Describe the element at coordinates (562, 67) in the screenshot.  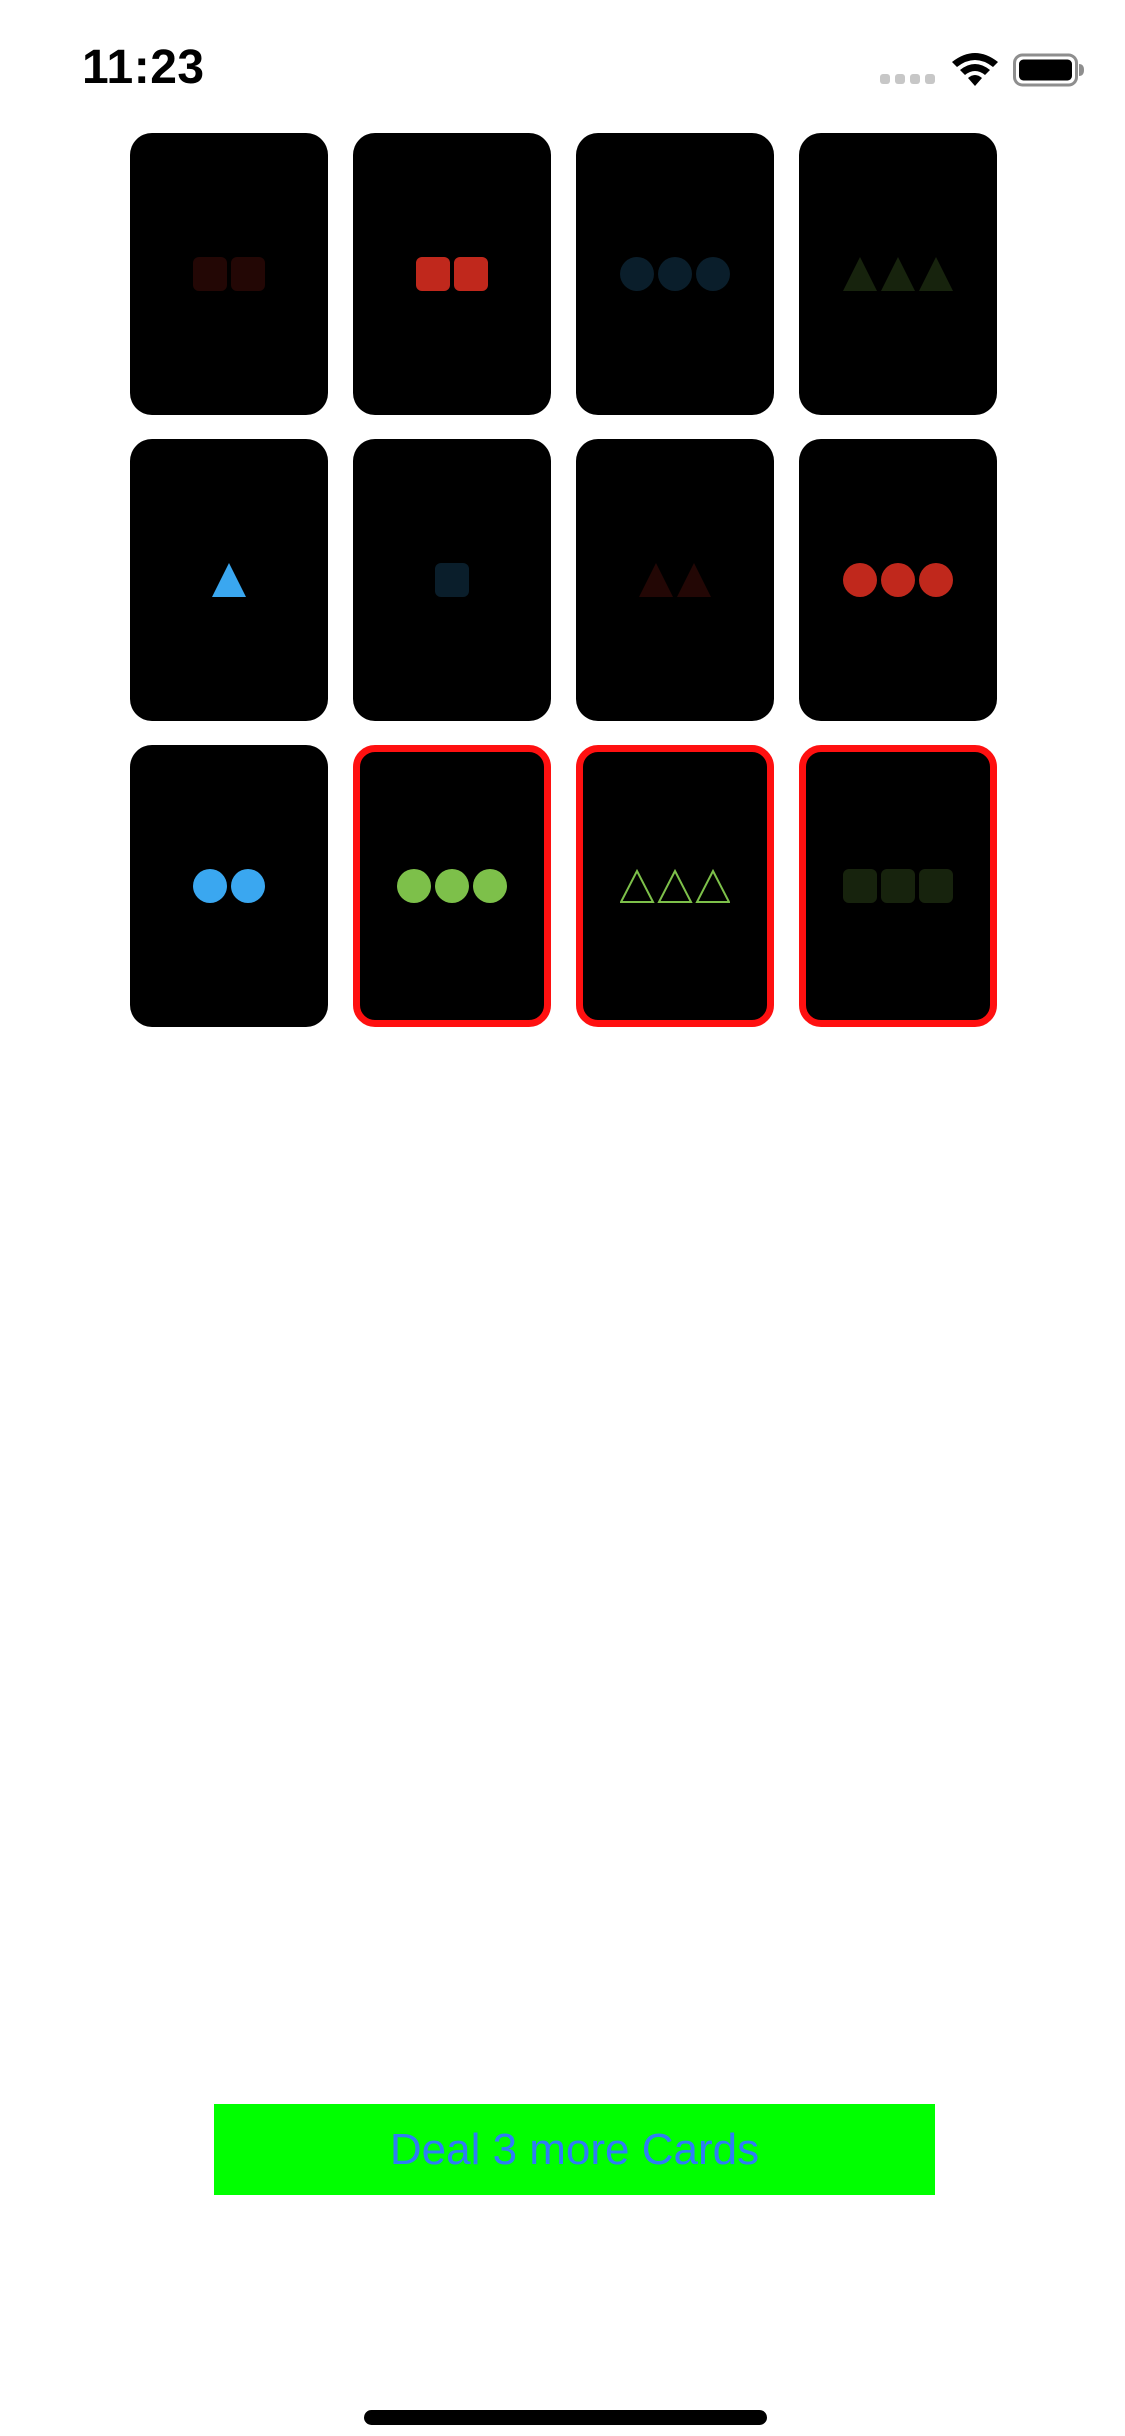
I see `status-bar: 11:23` at that location.